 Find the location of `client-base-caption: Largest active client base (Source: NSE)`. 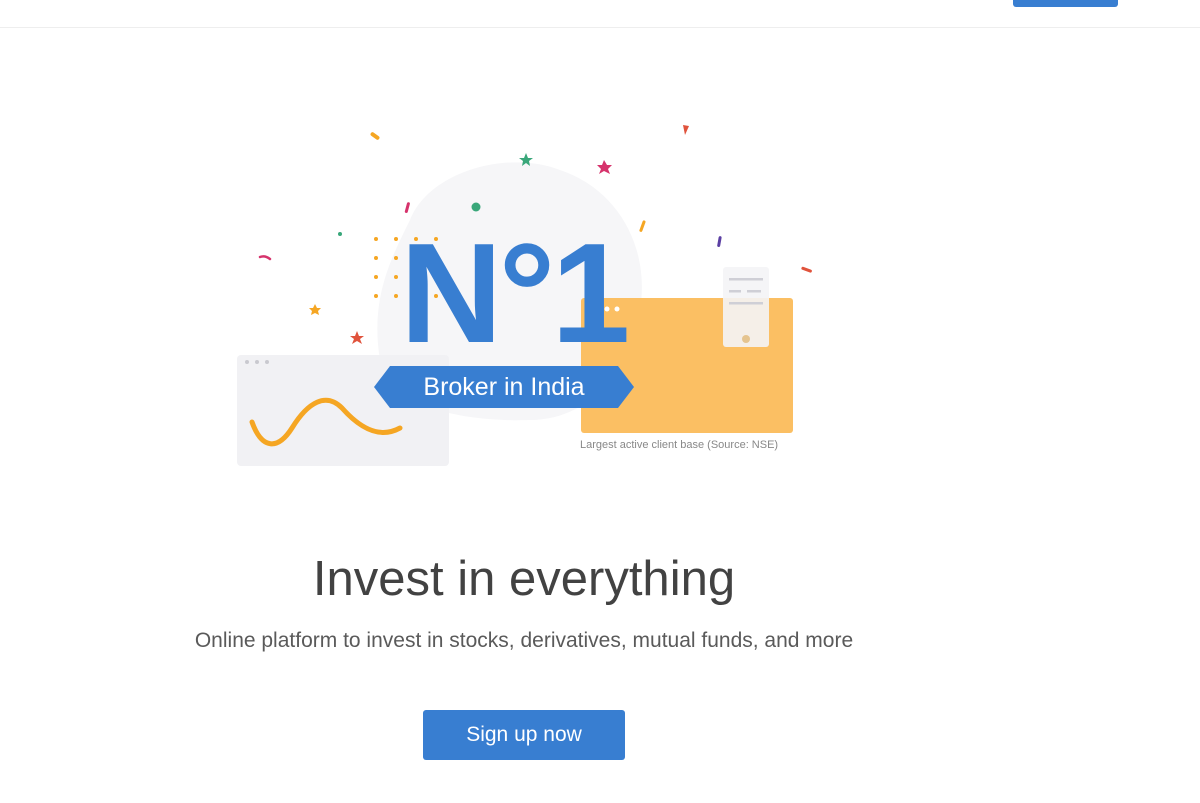

client-base-caption: Largest active client base (Source: NSE) is located at coordinates (679, 445).